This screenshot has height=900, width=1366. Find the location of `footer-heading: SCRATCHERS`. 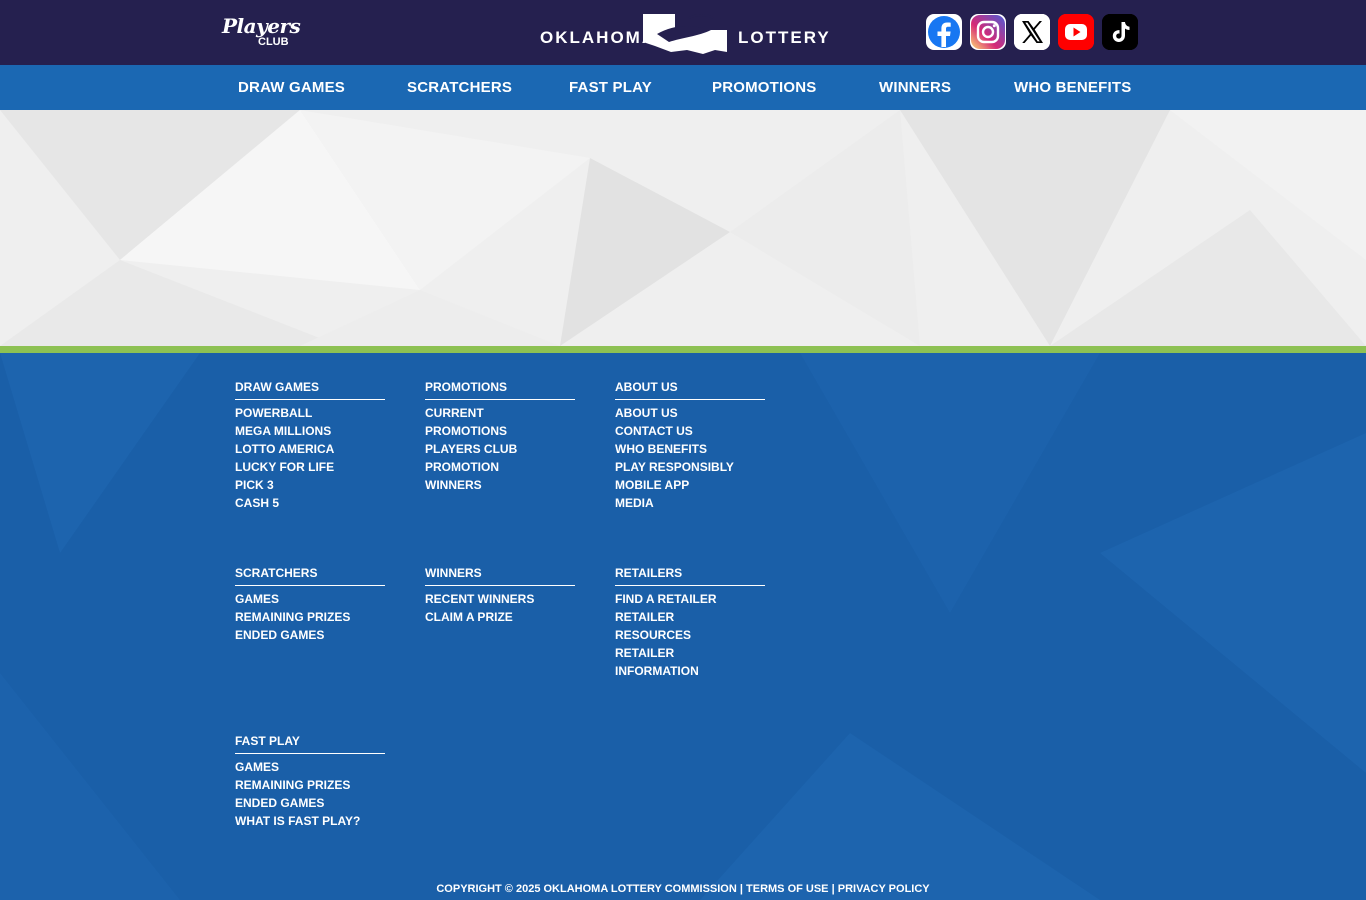

footer-heading: SCRATCHERS is located at coordinates (310, 575).